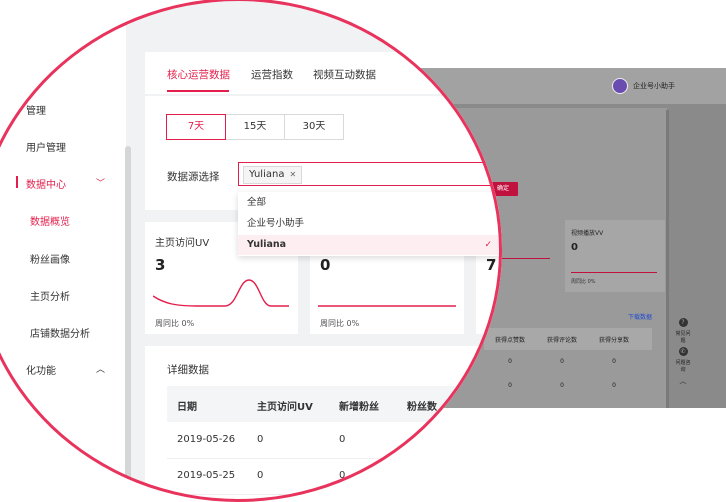  I want to click on question-icon: ?, so click(683, 322).